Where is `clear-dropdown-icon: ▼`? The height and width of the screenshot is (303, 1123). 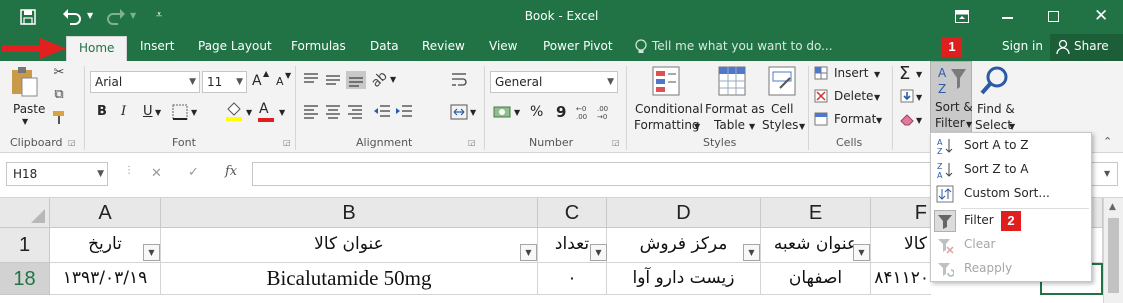 clear-dropdown-icon: ▼ is located at coordinates (919, 120).